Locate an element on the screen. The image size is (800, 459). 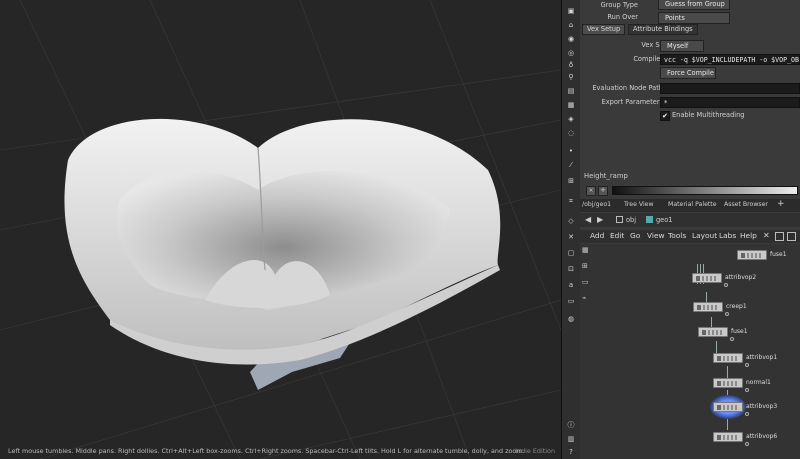
path-obj: obj is located at coordinates (631, 220).